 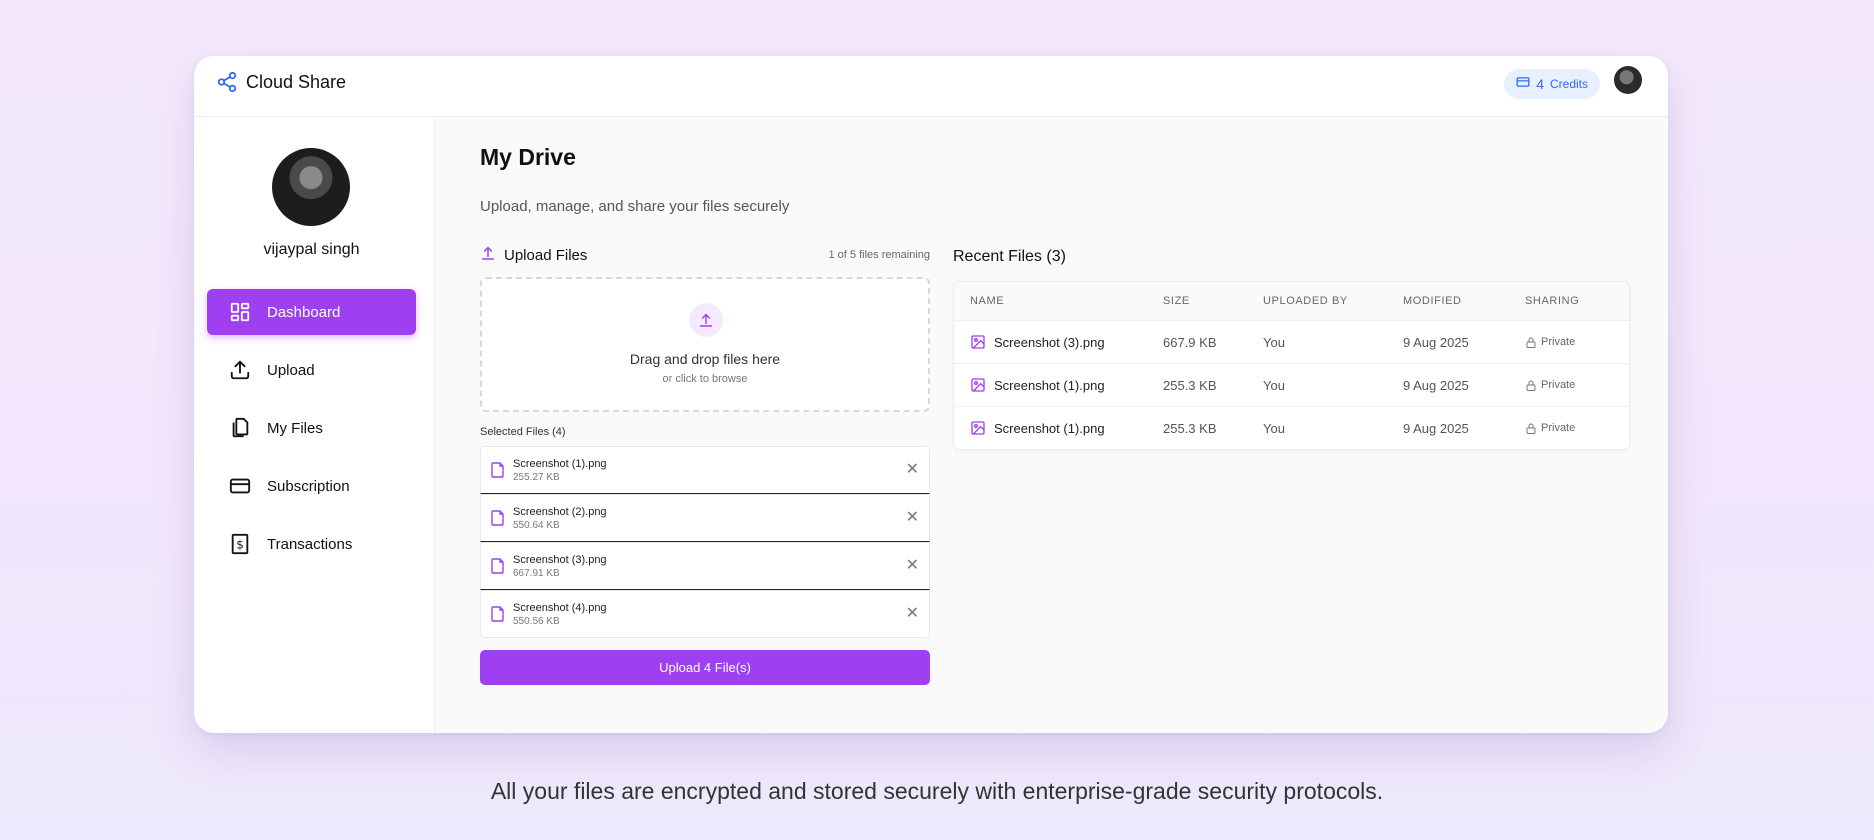 I want to click on upload-header: Upload Files 1 of 5 files remaining, so click(x=705, y=255).